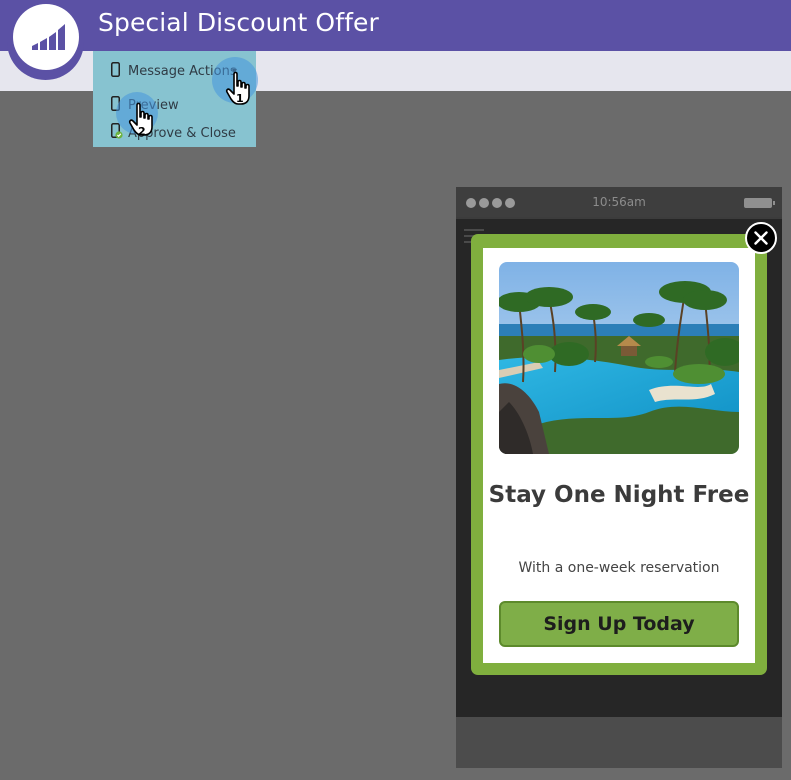 The image size is (791, 780). Describe the element at coordinates (761, 238) in the screenshot. I see `close-icon` at that location.